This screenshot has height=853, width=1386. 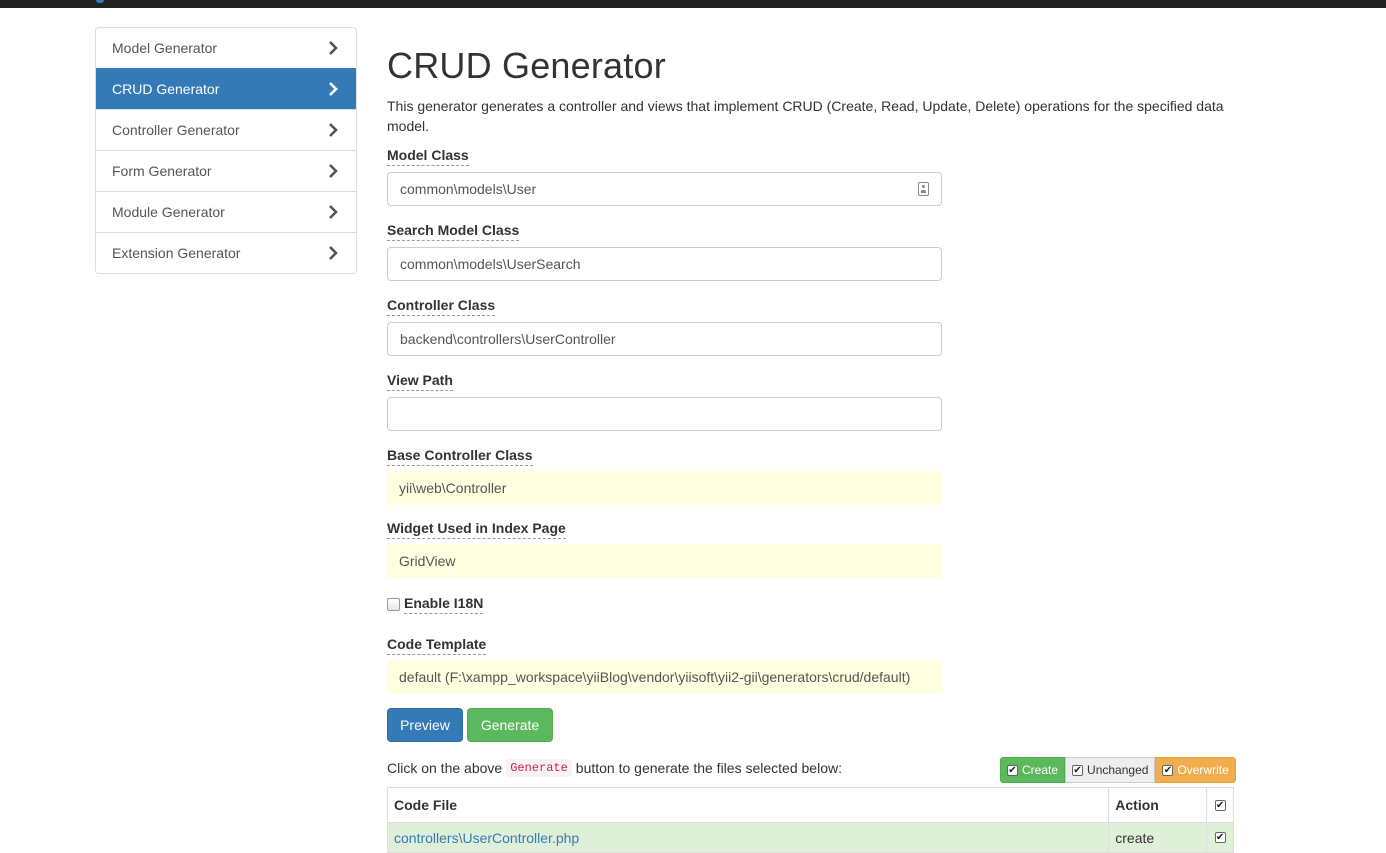 I want to click on legend-unchanged: ✔ Unchanged, so click(x=1110, y=770).